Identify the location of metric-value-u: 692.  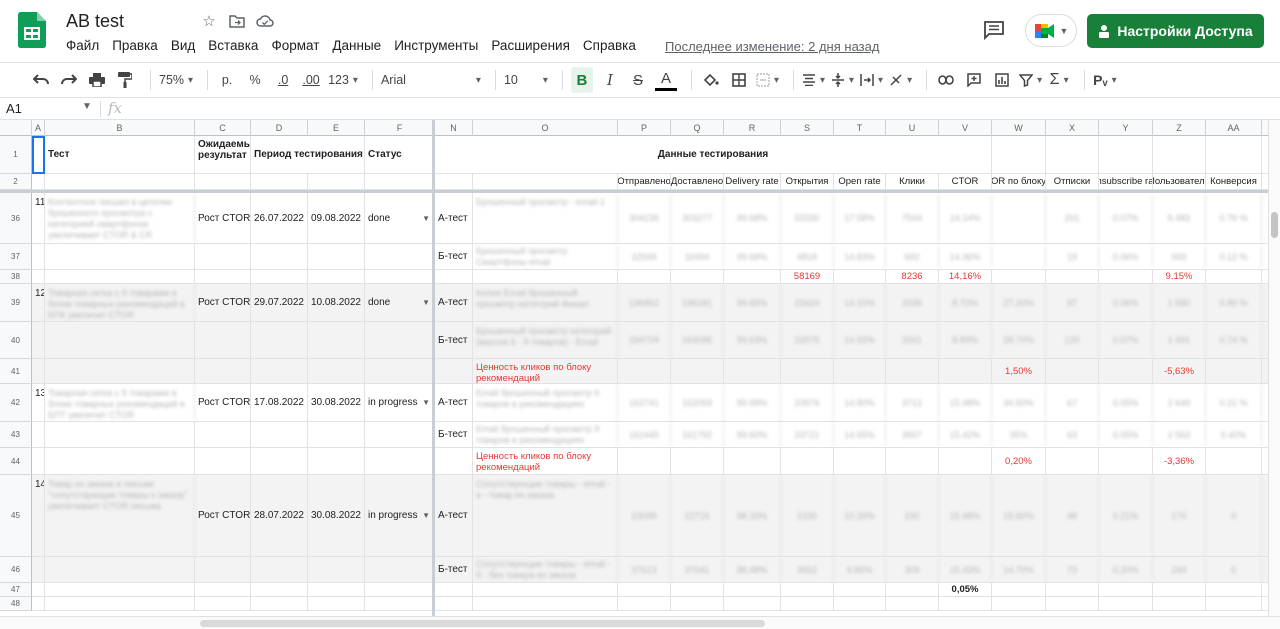
(912, 256).